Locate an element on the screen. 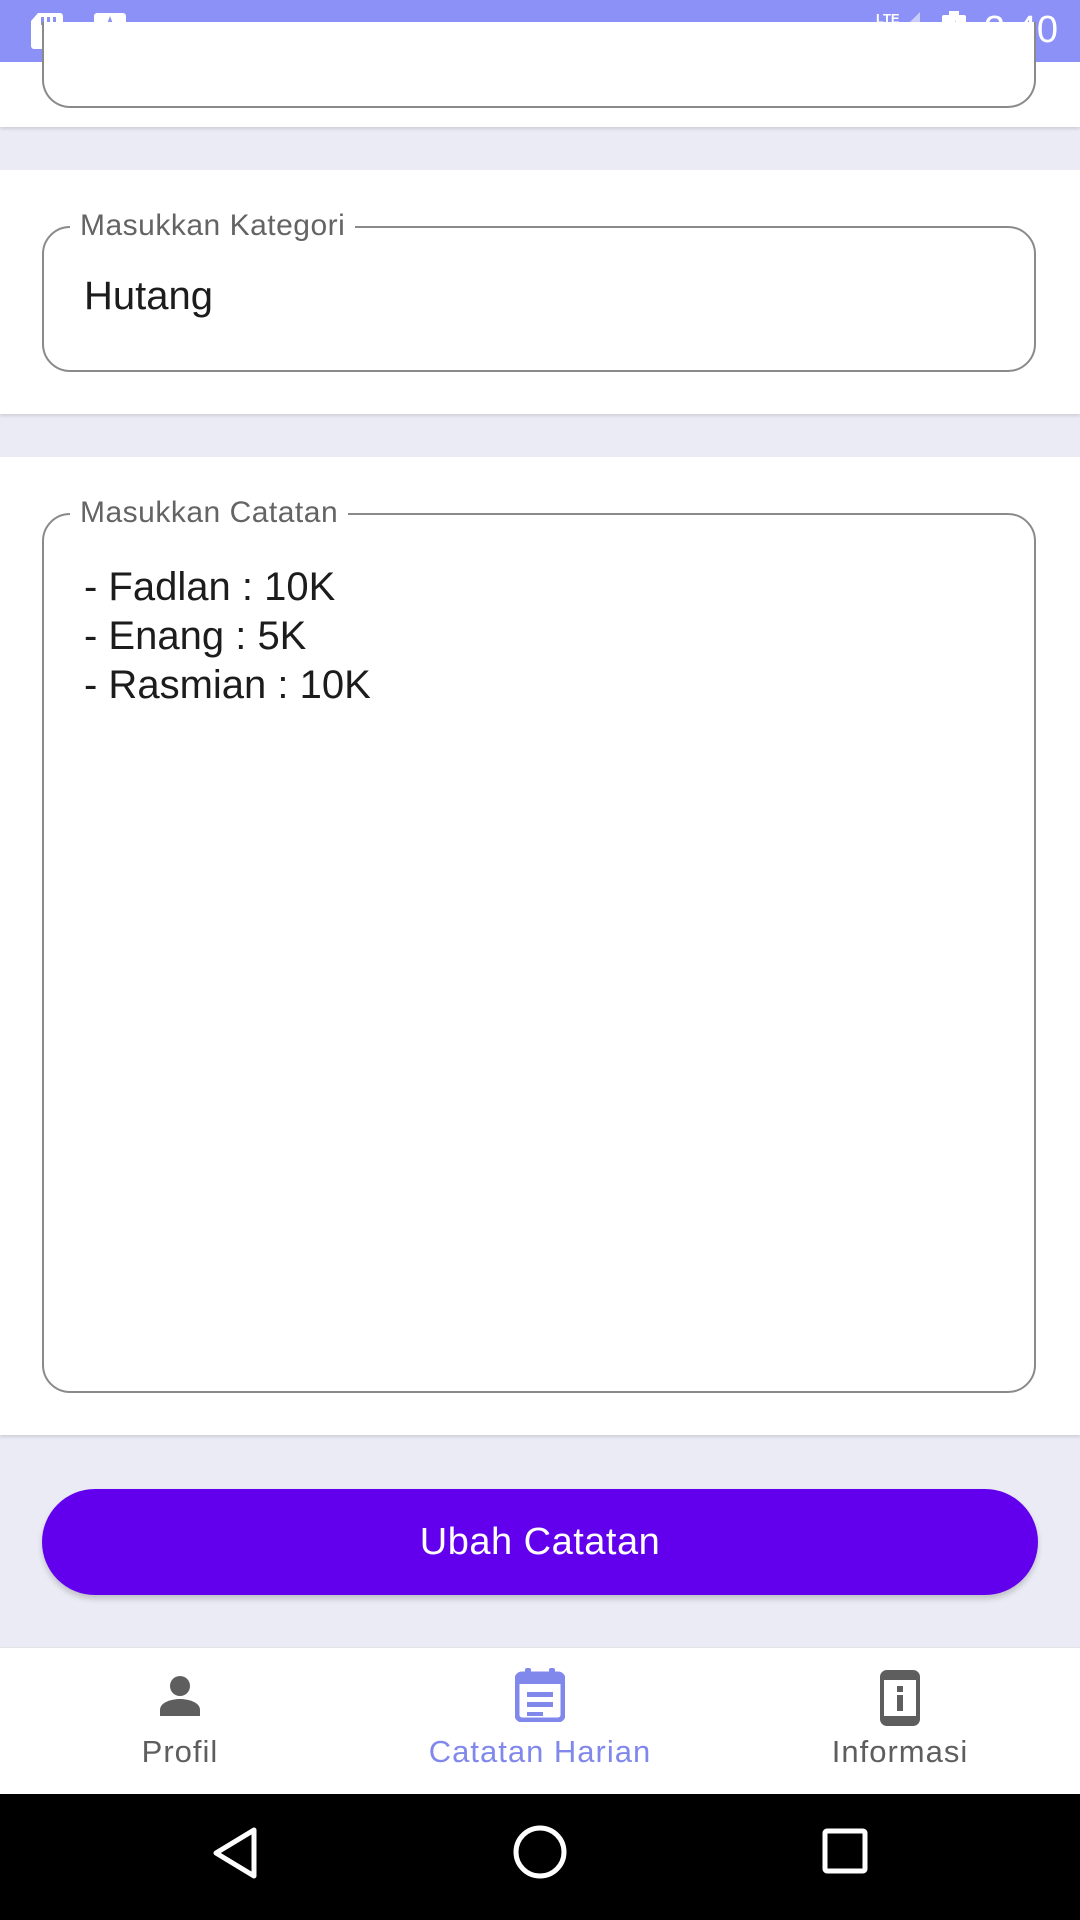  nav-label: Catatan Harian is located at coordinates (540, 1751).